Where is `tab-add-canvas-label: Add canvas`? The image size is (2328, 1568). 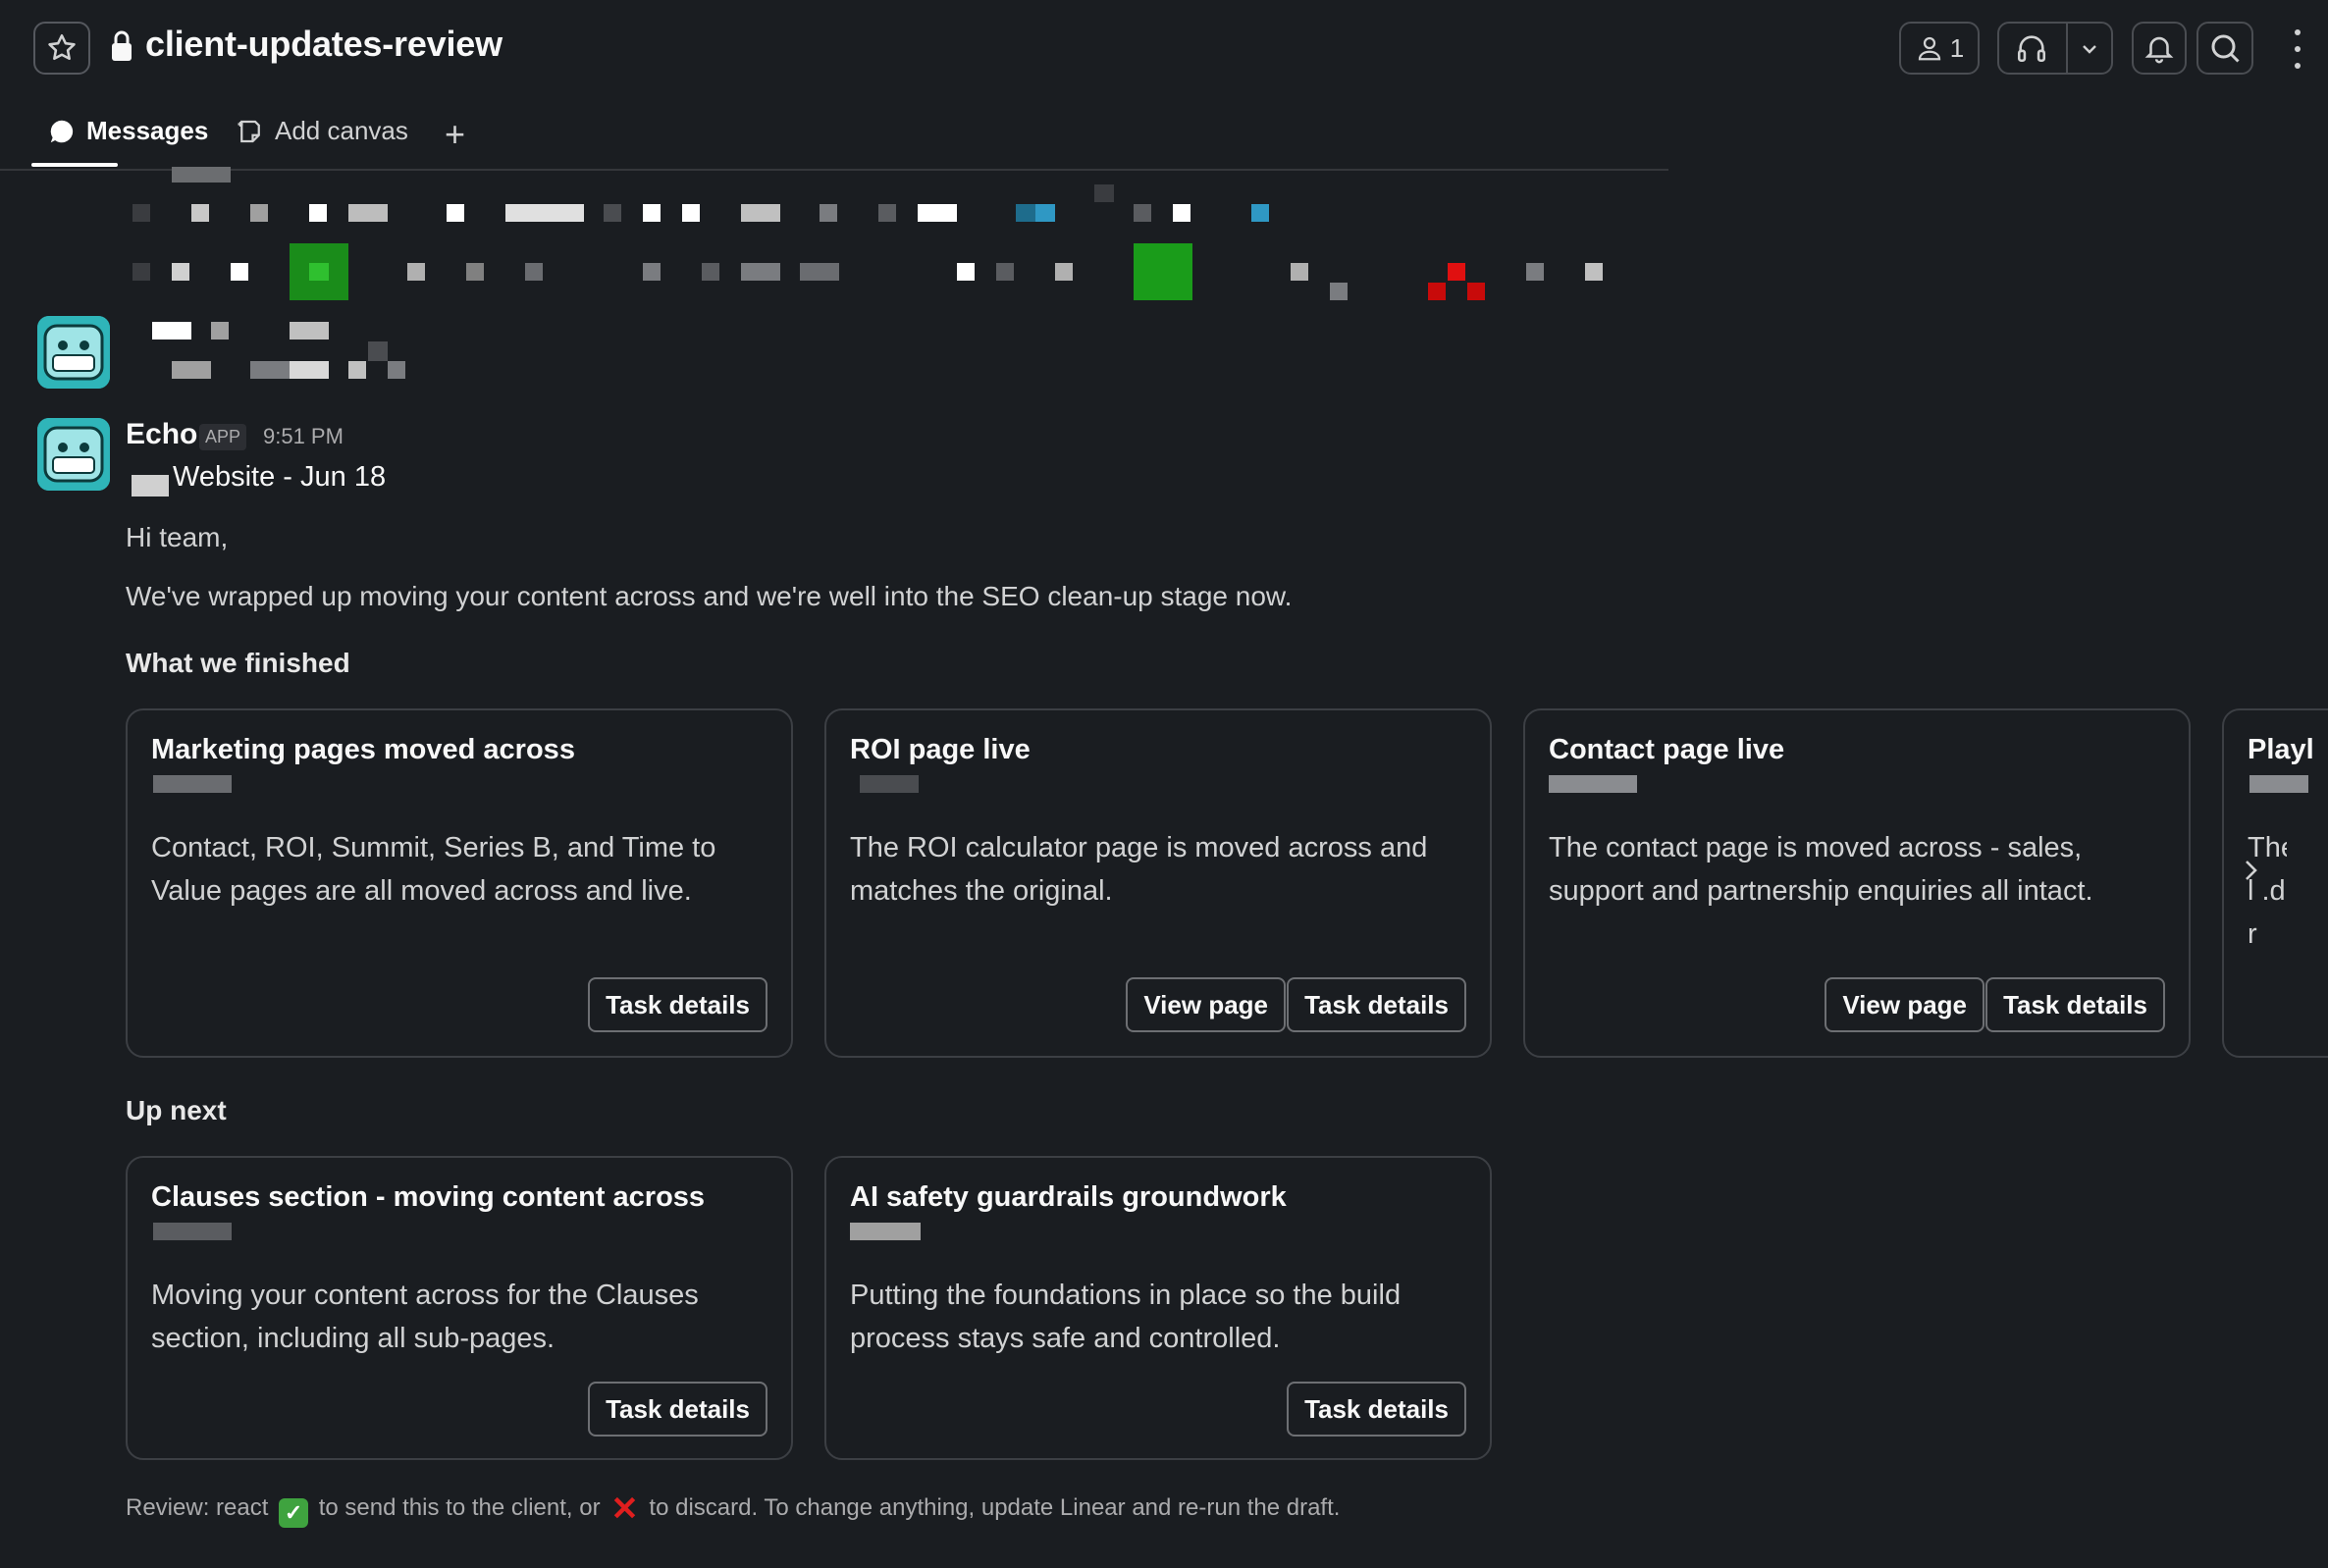
tab-add-canvas-label: Add canvas is located at coordinates (341, 131).